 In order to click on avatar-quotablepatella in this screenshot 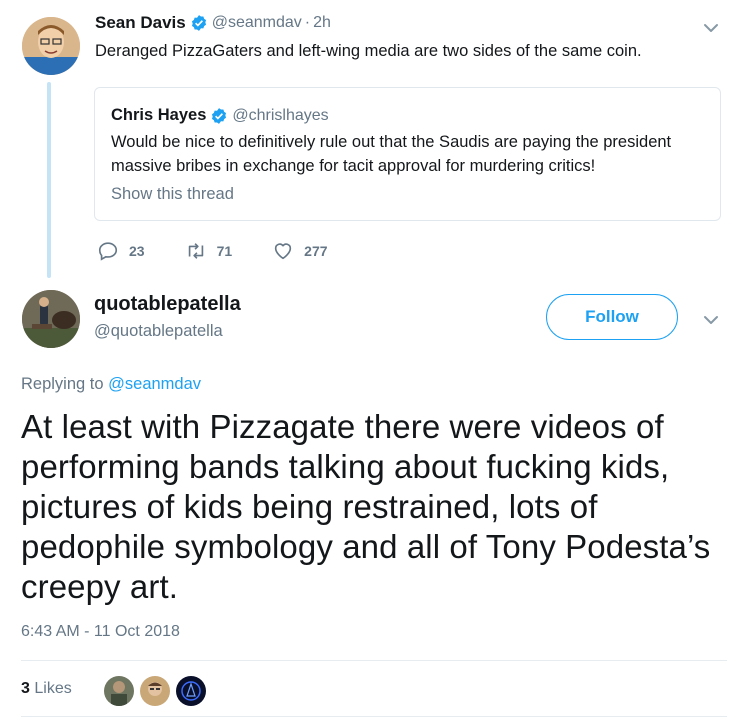, I will do `click(51, 319)`.